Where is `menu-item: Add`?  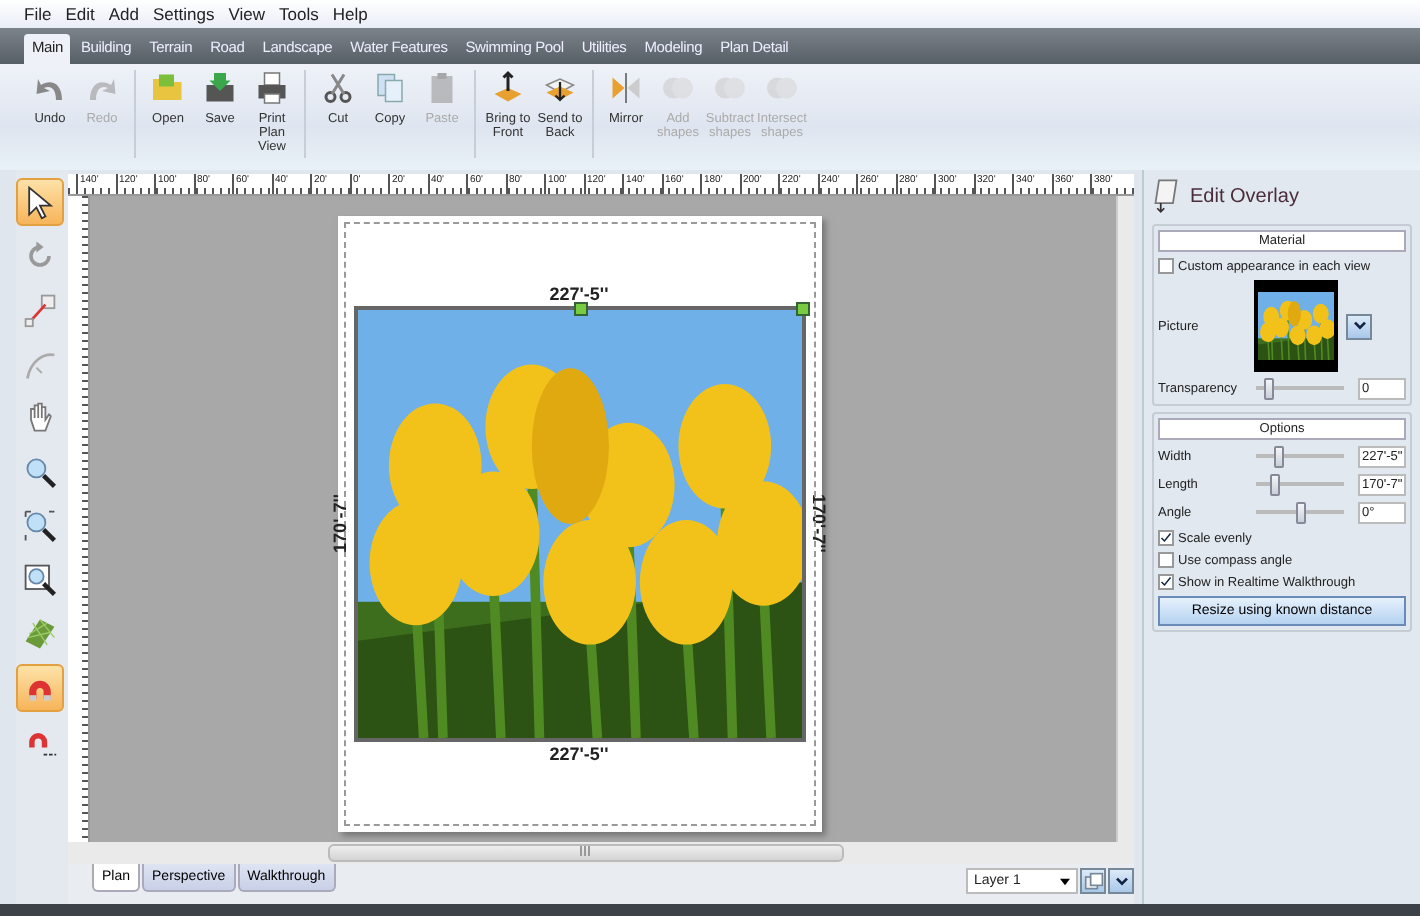 menu-item: Add is located at coordinates (123, 14).